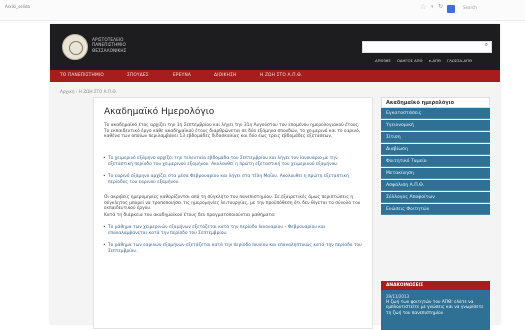 The width and height of the screenshot is (525, 330). Describe the element at coordinates (383, 60) in the screenshot. I see `quick-link: ΑΠΘ365` at that location.